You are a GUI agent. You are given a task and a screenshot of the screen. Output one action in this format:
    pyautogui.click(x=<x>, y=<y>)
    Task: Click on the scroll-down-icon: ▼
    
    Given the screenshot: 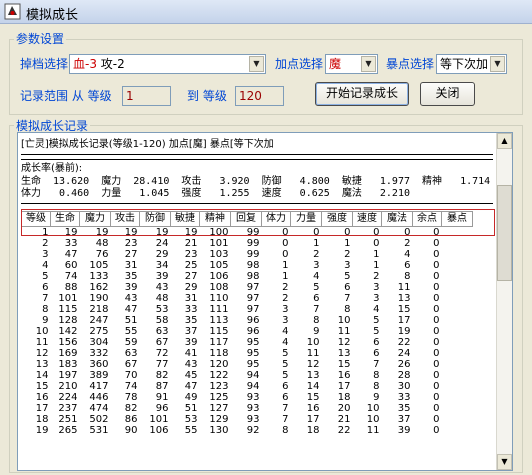 What is the action you would take?
    pyautogui.click(x=504, y=462)
    